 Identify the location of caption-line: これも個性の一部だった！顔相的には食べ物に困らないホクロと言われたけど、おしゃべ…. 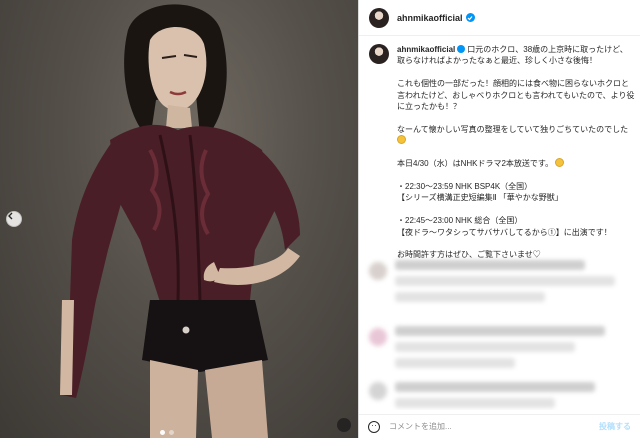
(516, 95).